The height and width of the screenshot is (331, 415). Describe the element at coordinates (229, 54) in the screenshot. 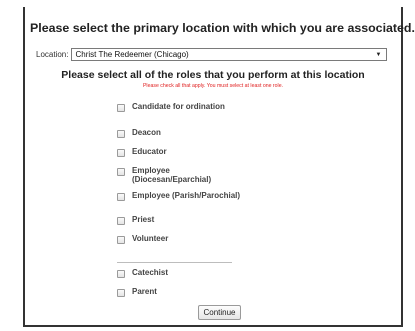

I see `location-select: Christ The Redeemer (Chicago) ▼` at that location.